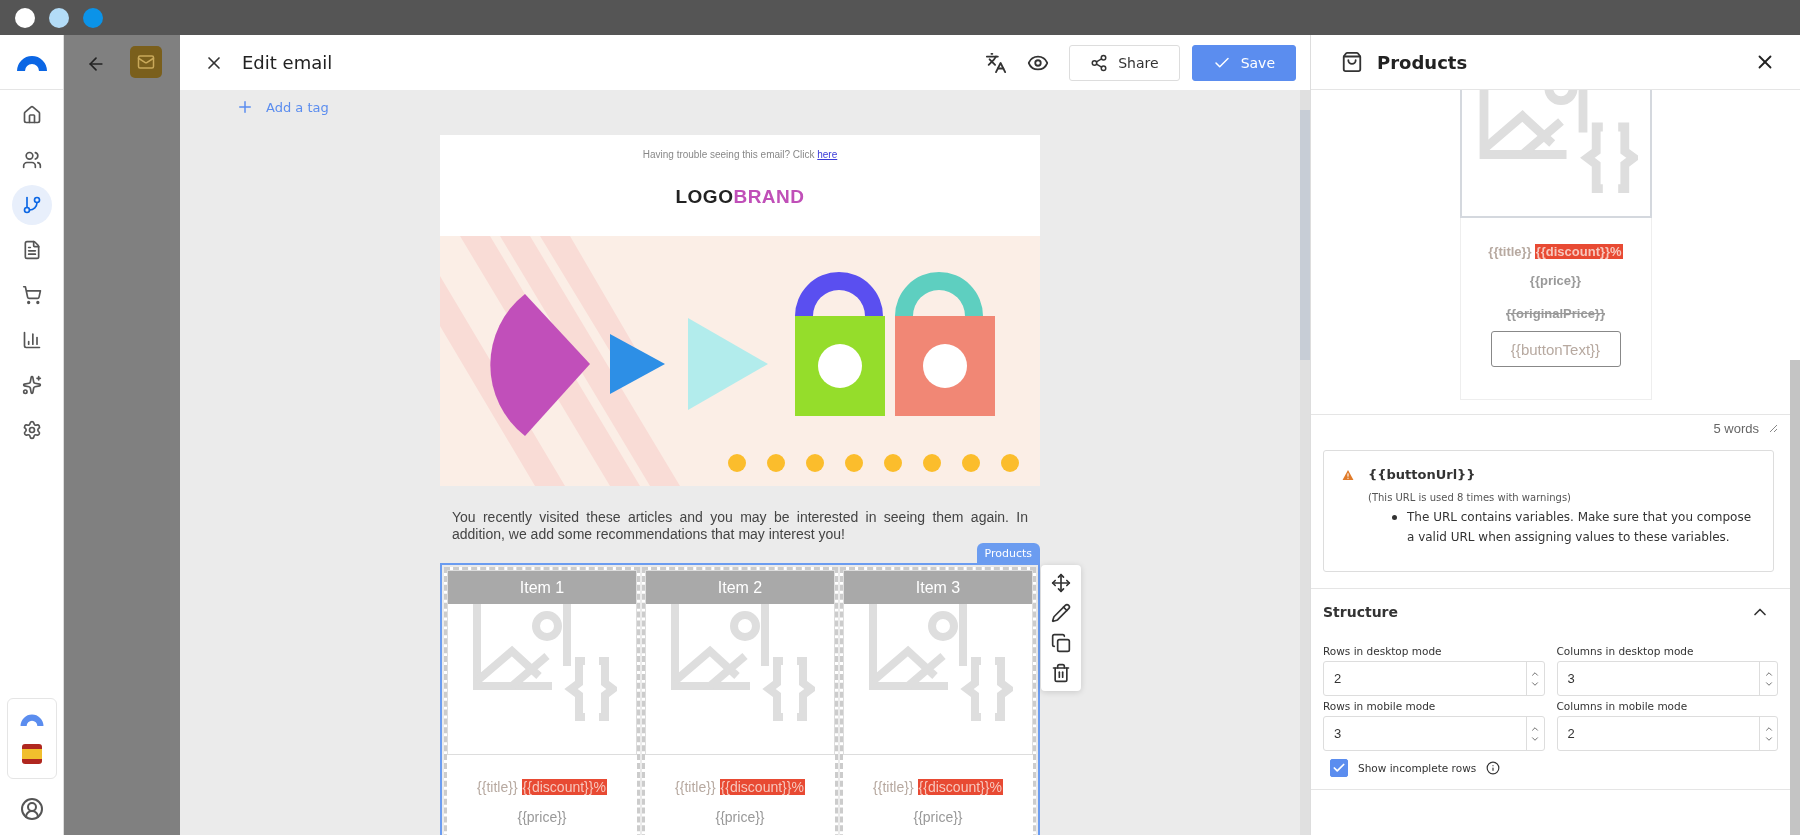  What do you see at coordinates (1470, 497) in the screenshot?
I see `warning-note: (This URL is used 8 times with warnings)` at bounding box center [1470, 497].